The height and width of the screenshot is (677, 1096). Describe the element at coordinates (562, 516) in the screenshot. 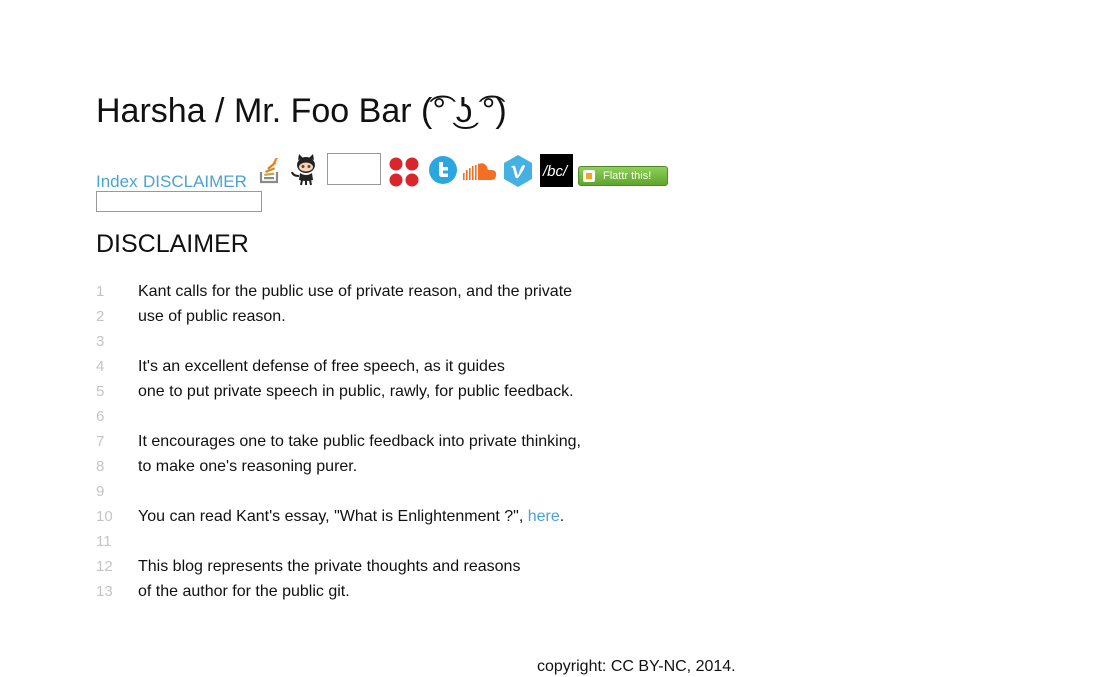

I see `line-text-after-link: .` at that location.